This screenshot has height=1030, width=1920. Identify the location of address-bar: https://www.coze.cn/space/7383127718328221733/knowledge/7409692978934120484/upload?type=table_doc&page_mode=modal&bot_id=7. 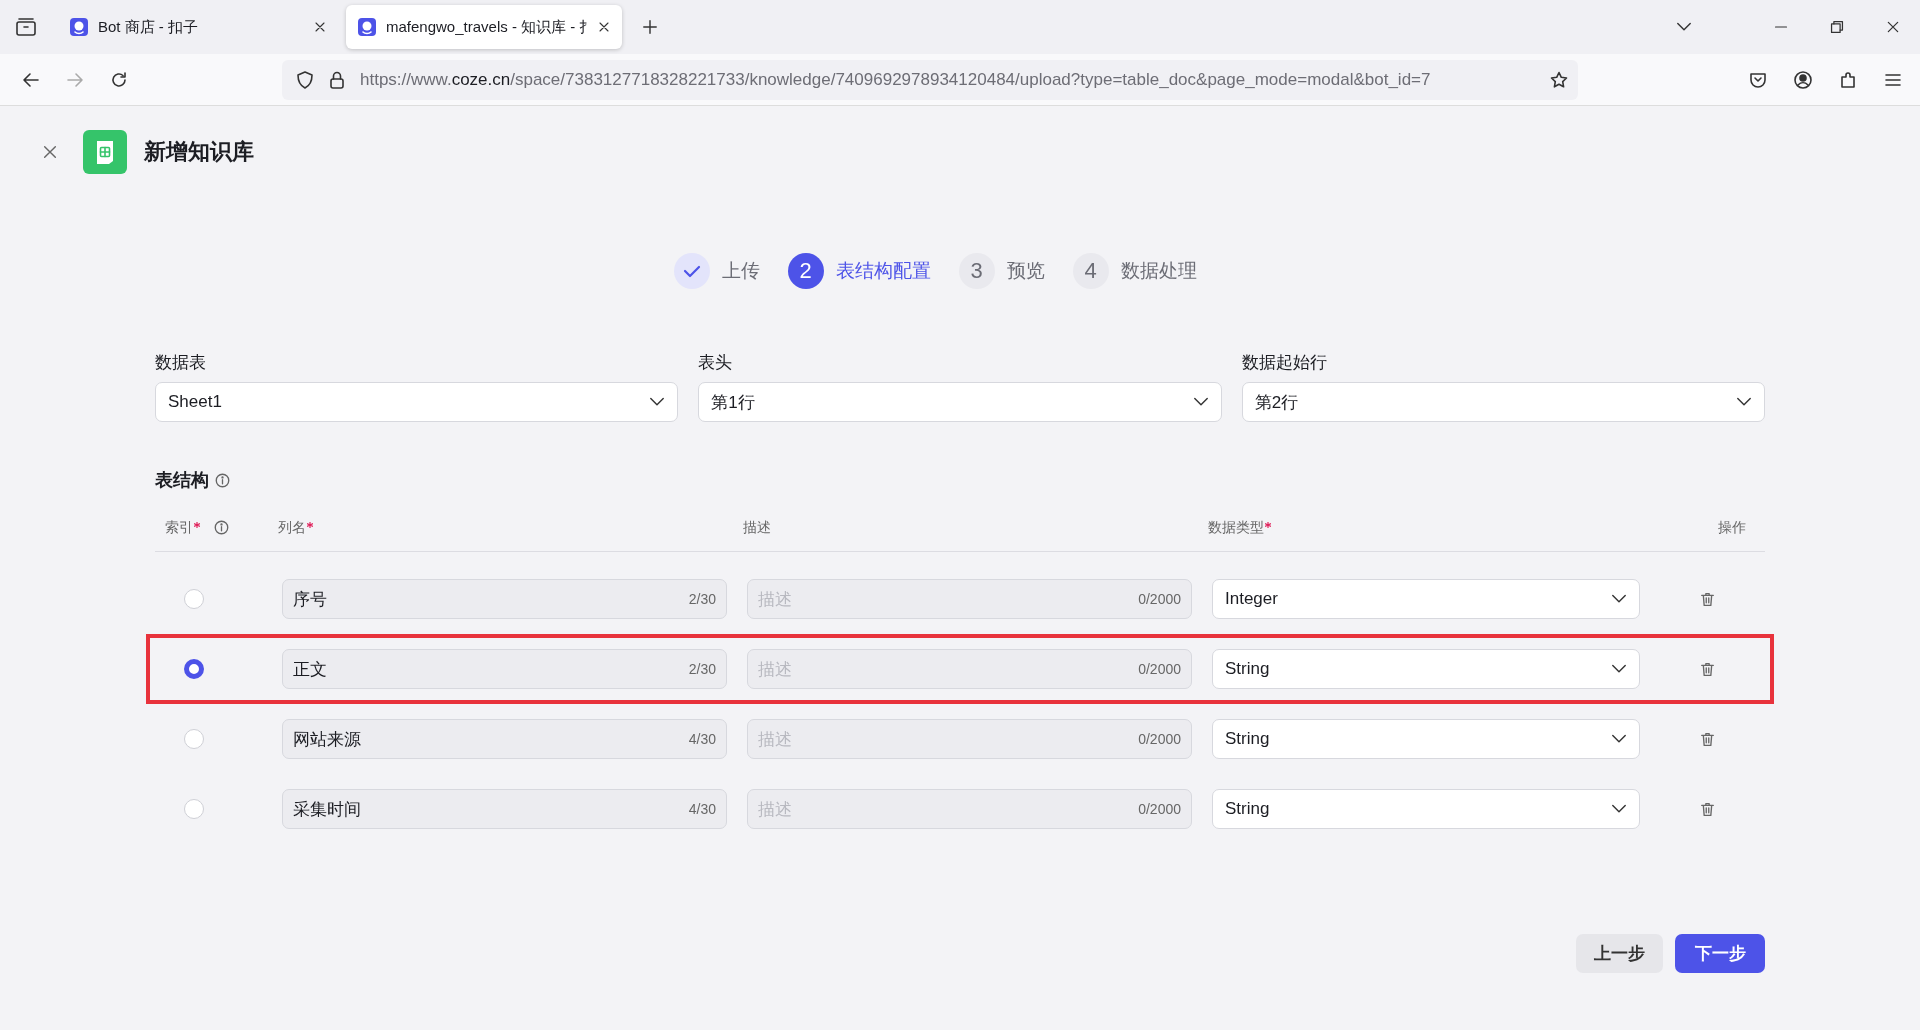
(930, 79).